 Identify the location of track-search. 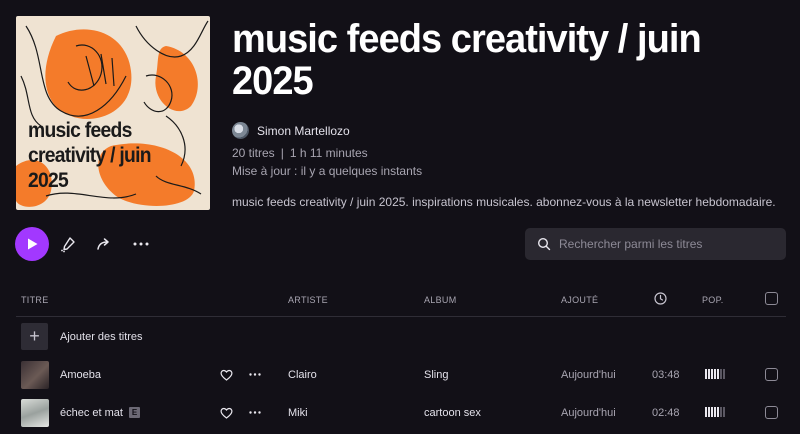
(655, 244).